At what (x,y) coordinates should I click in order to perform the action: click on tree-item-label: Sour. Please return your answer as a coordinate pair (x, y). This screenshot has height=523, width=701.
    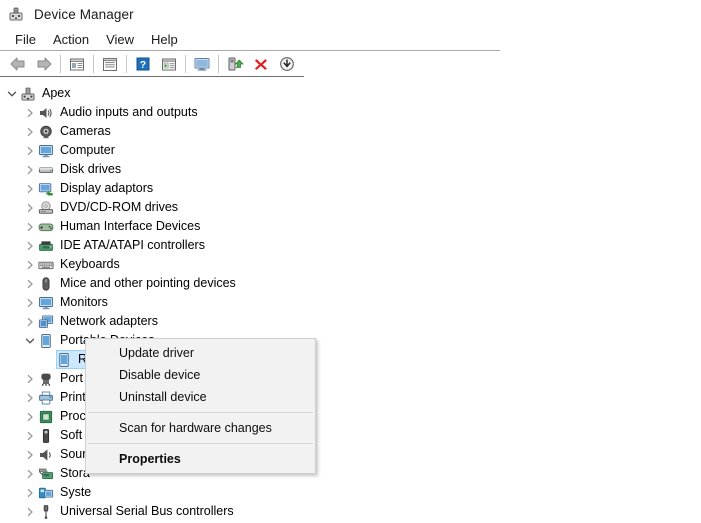
    Looking at the image, I should click on (73, 454).